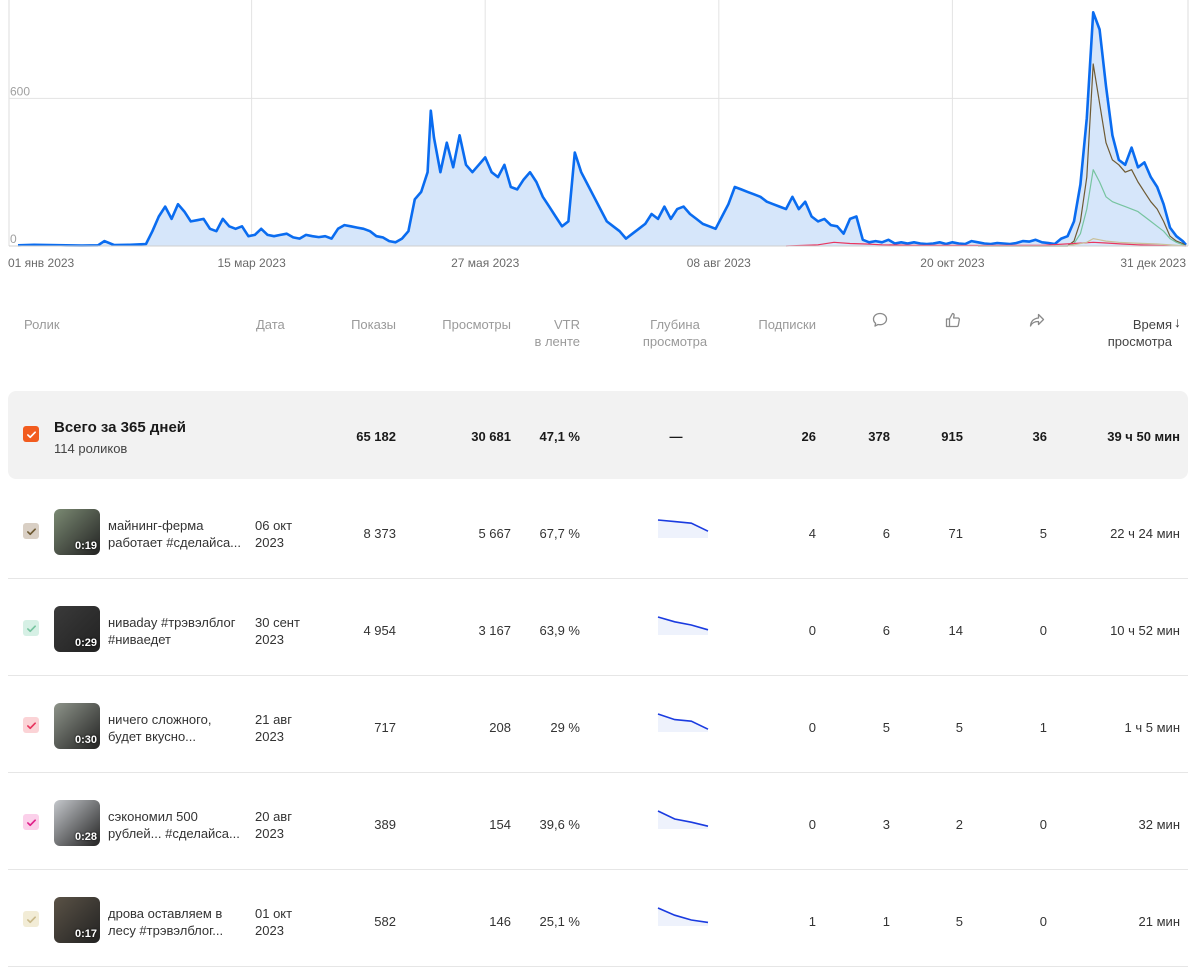  I want to click on row-watch-time: 21 мин, so click(1159, 921).